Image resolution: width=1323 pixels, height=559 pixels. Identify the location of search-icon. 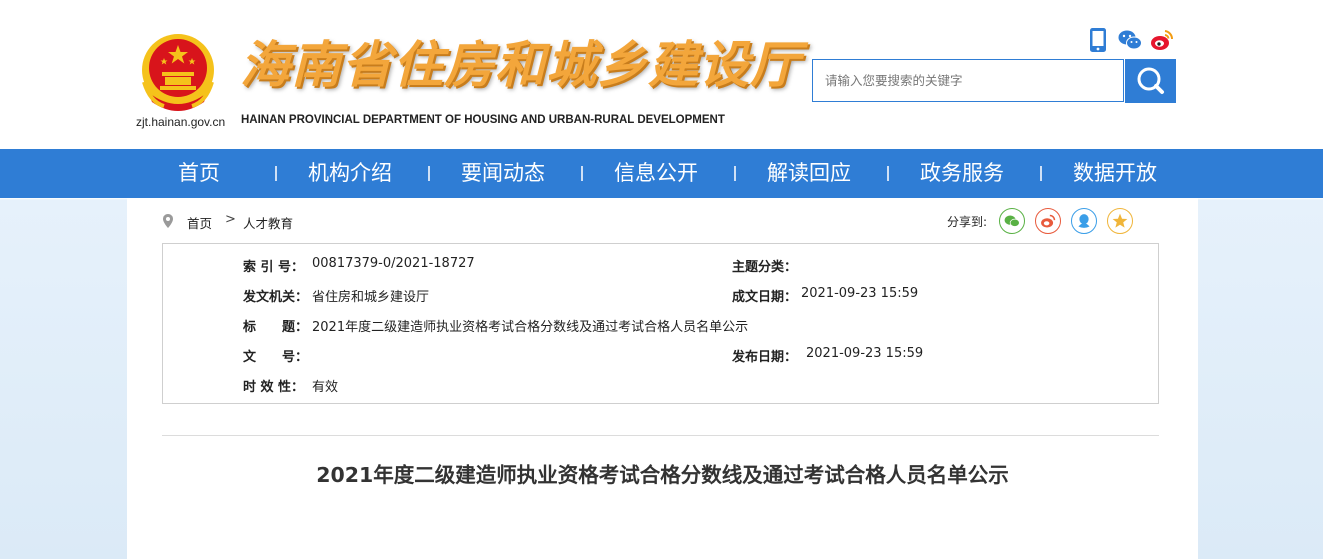
(1150, 80).